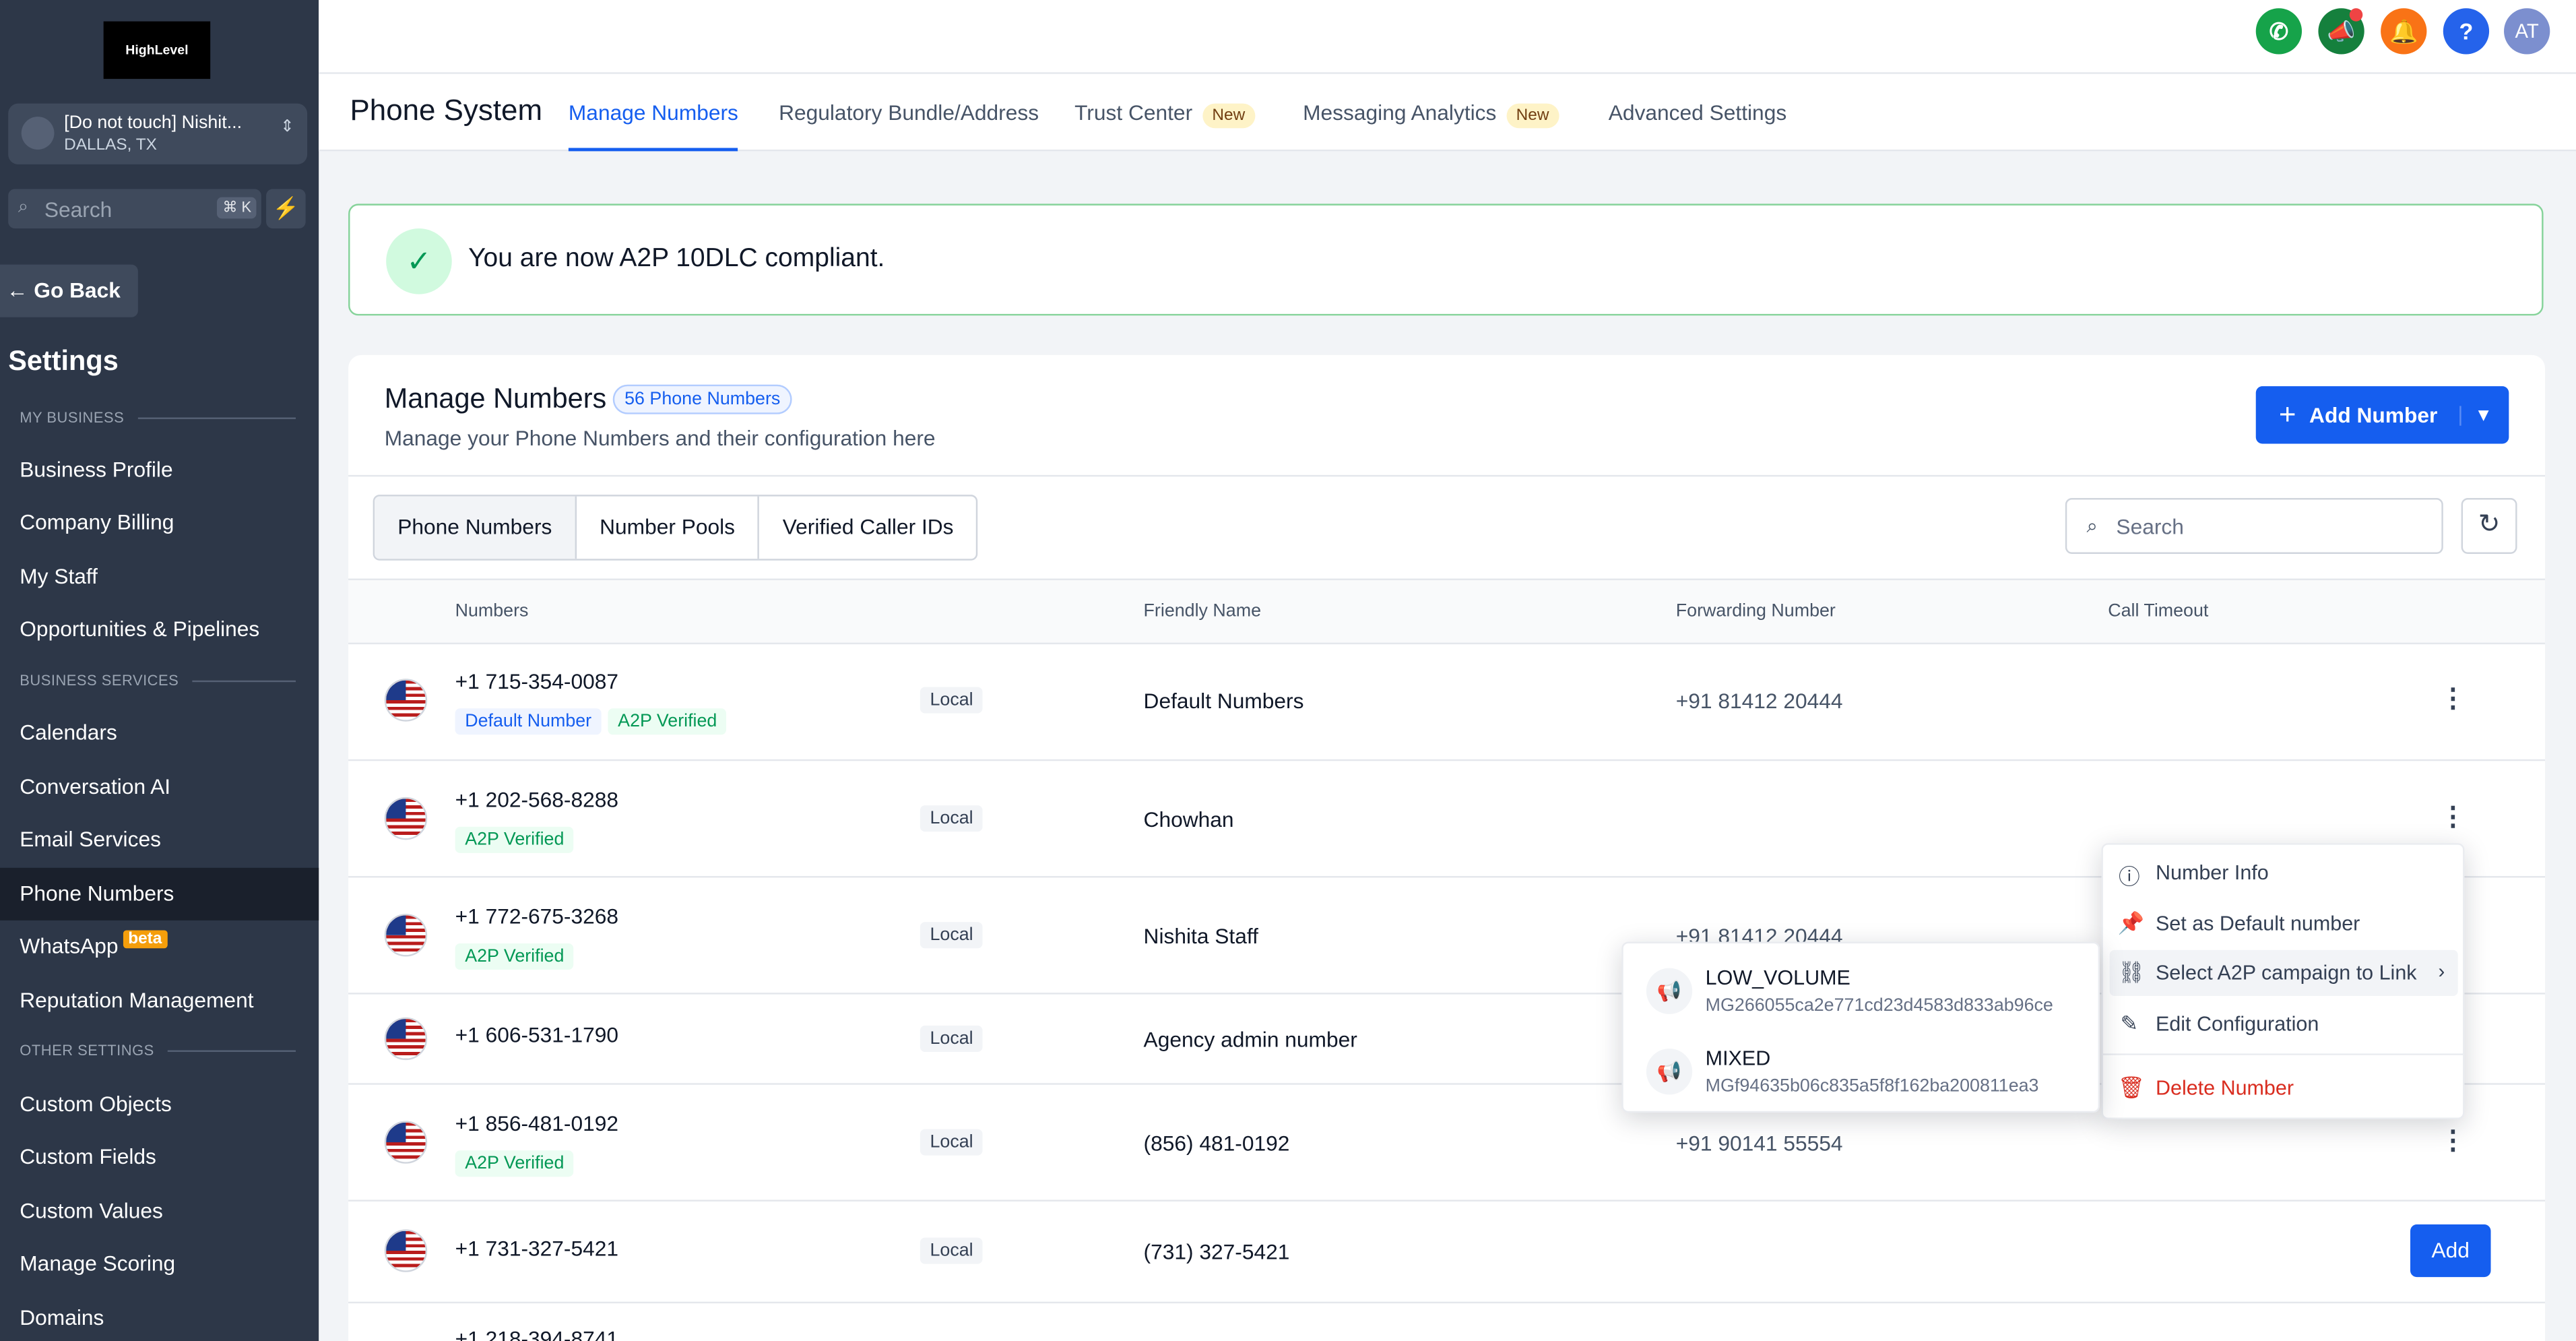  I want to click on menu-item-delete-number: 🗑 Delete Number, so click(2284, 1088).